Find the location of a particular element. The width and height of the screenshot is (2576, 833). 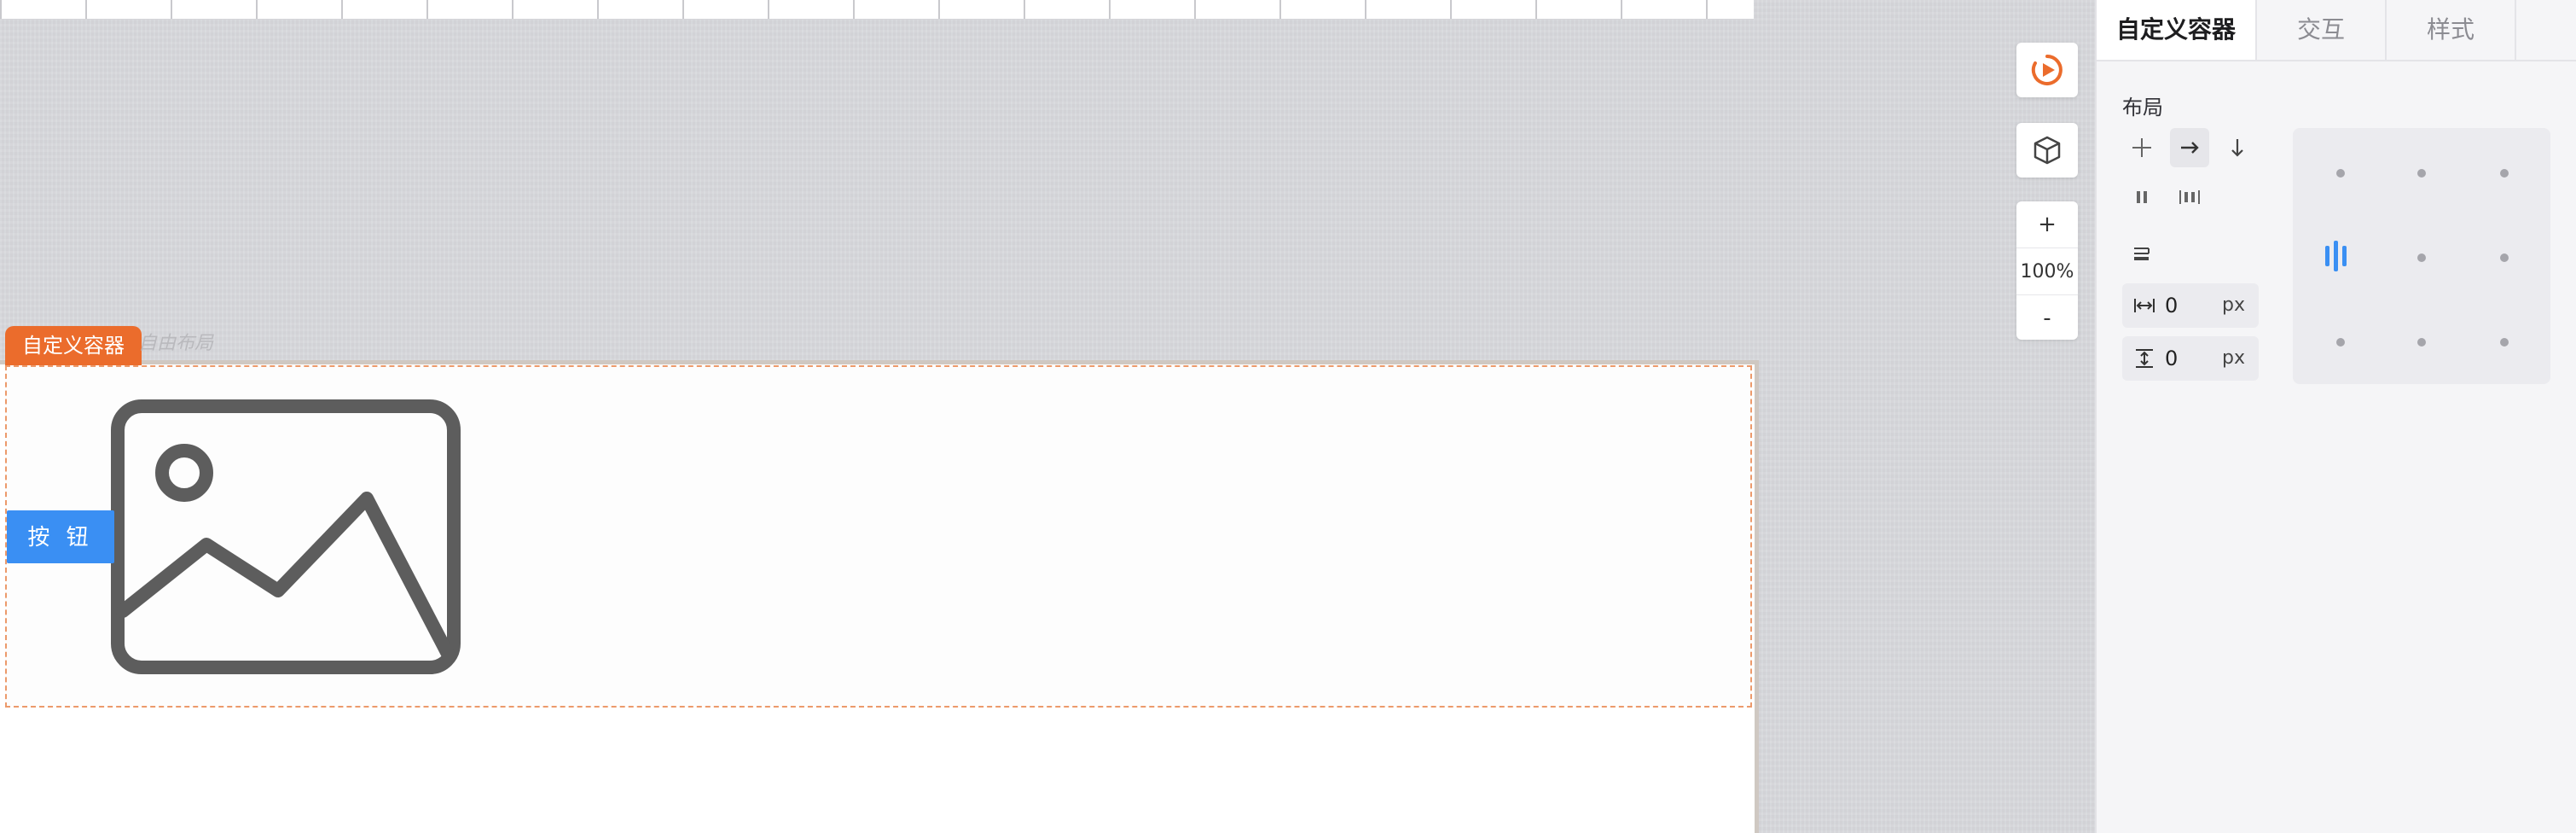

cube-icon is located at coordinates (2047, 150).